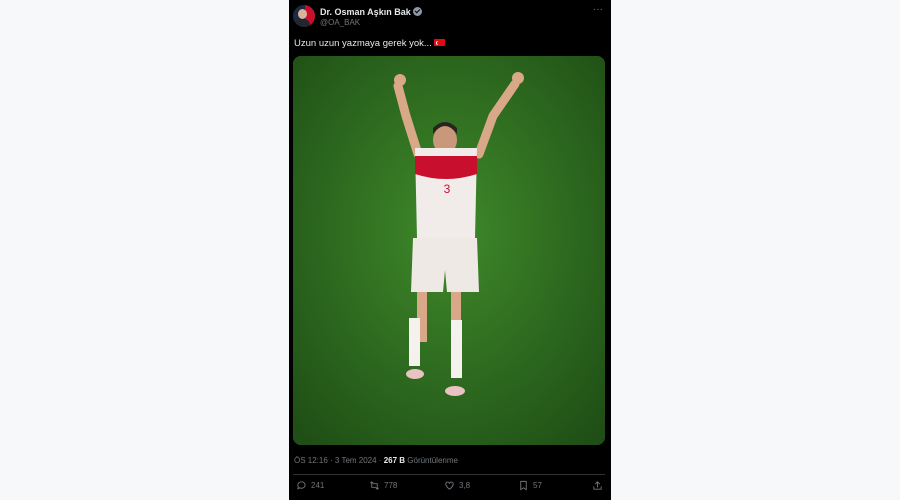 The image size is (900, 500). I want to click on reply-button: 241, so click(310, 485).